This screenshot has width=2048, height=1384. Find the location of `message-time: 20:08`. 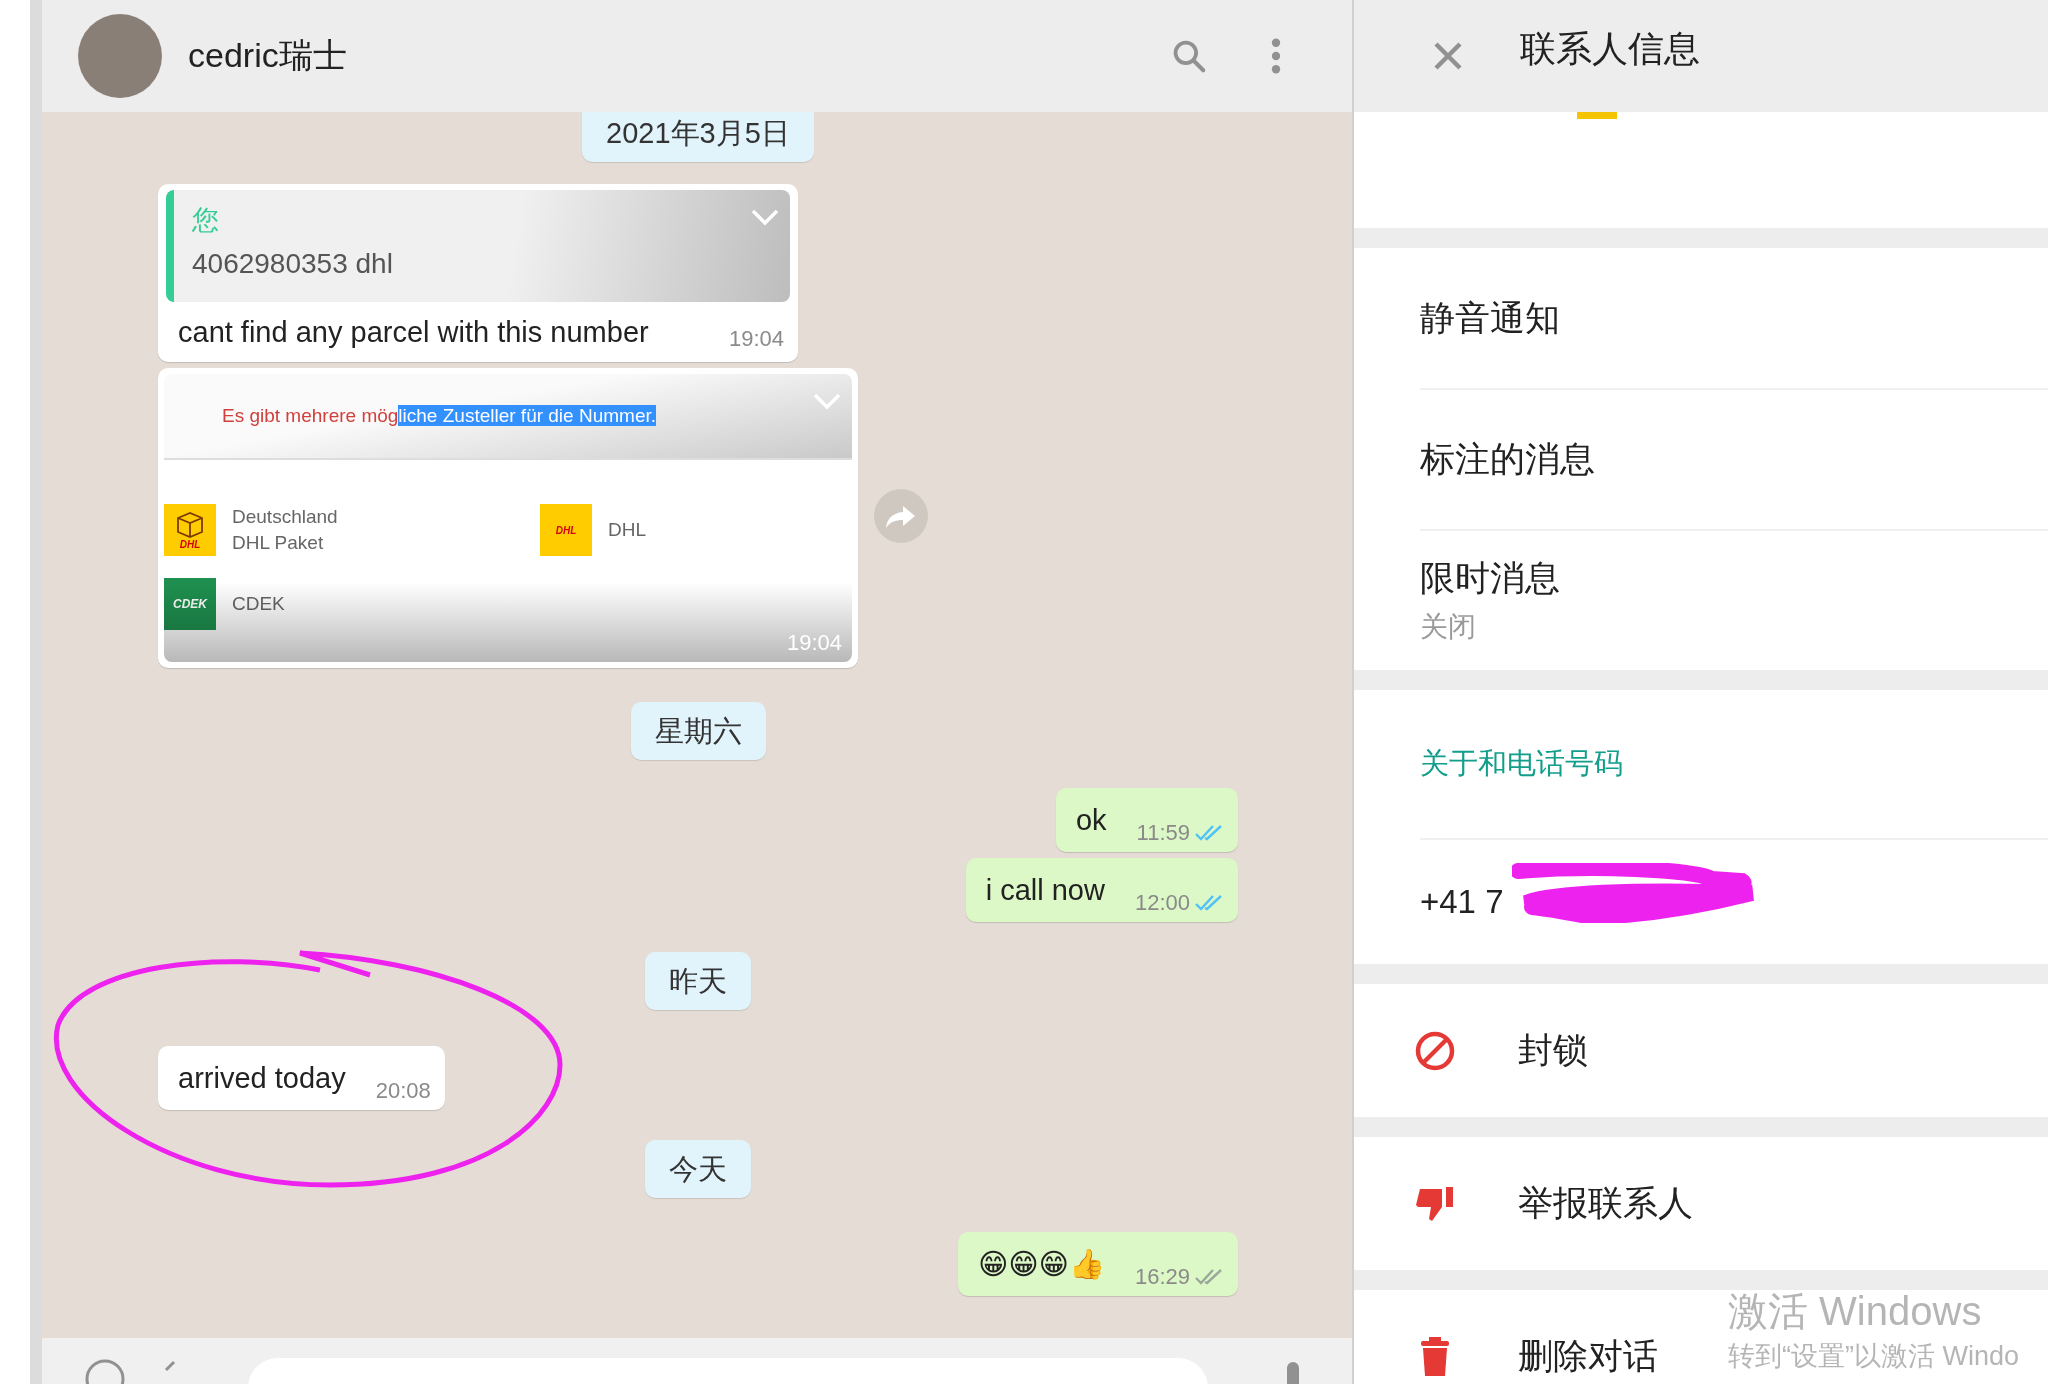

message-time: 20:08 is located at coordinates (403, 1091).